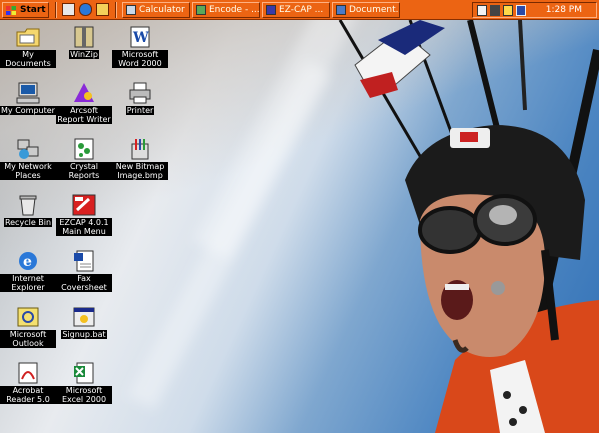 The height and width of the screenshot is (433, 599). Describe the element at coordinates (140, 171) in the screenshot. I see `icon-label: New Bitmap Image.bmp` at that location.